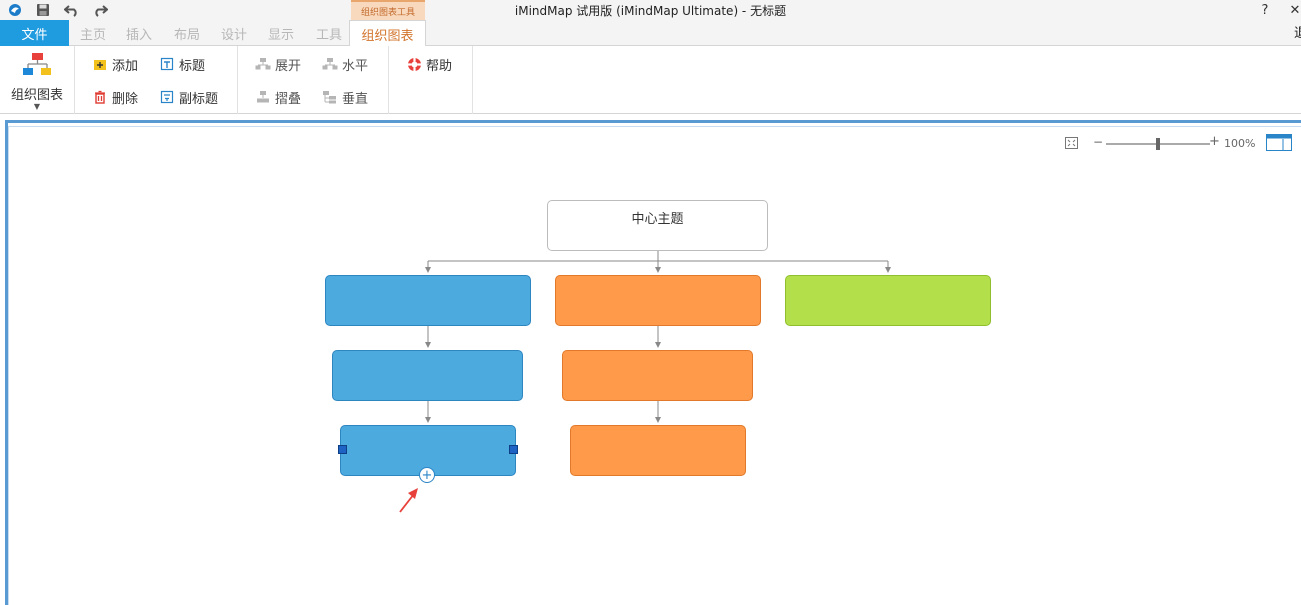  Describe the element at coordinates (513, 449) in the screenshot. I see `resize-handle-right` at that location.